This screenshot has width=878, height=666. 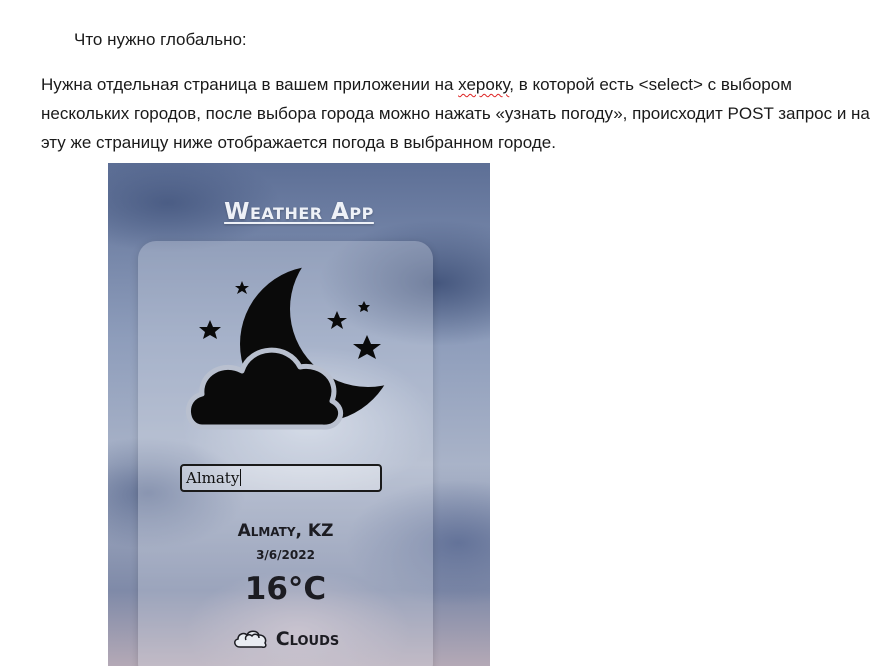 What do you see at coordinates (250, 639) in the screenshot?
I see `clouds-icon` at bounding box center [250, 639].